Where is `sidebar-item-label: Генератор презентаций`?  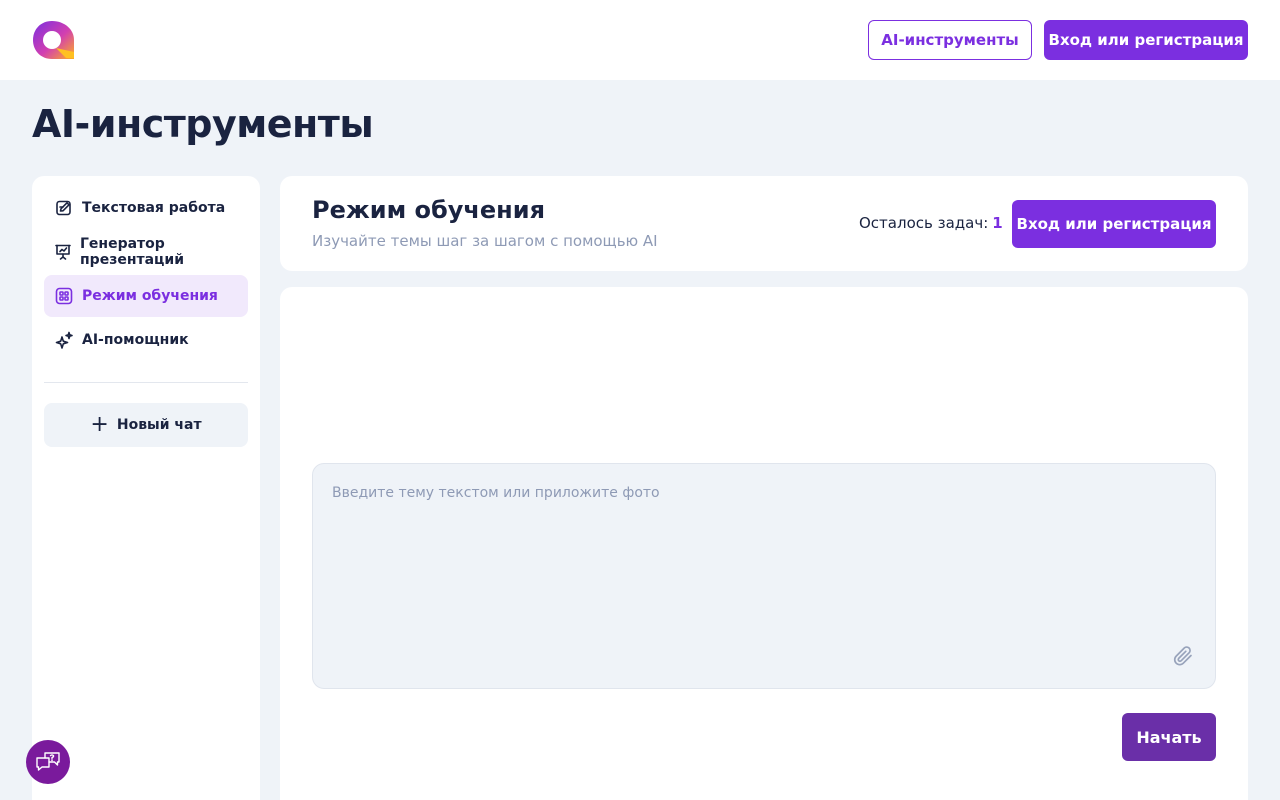
sidebar-item-label: Генератор презентаций is located at coordinates (132, 252).